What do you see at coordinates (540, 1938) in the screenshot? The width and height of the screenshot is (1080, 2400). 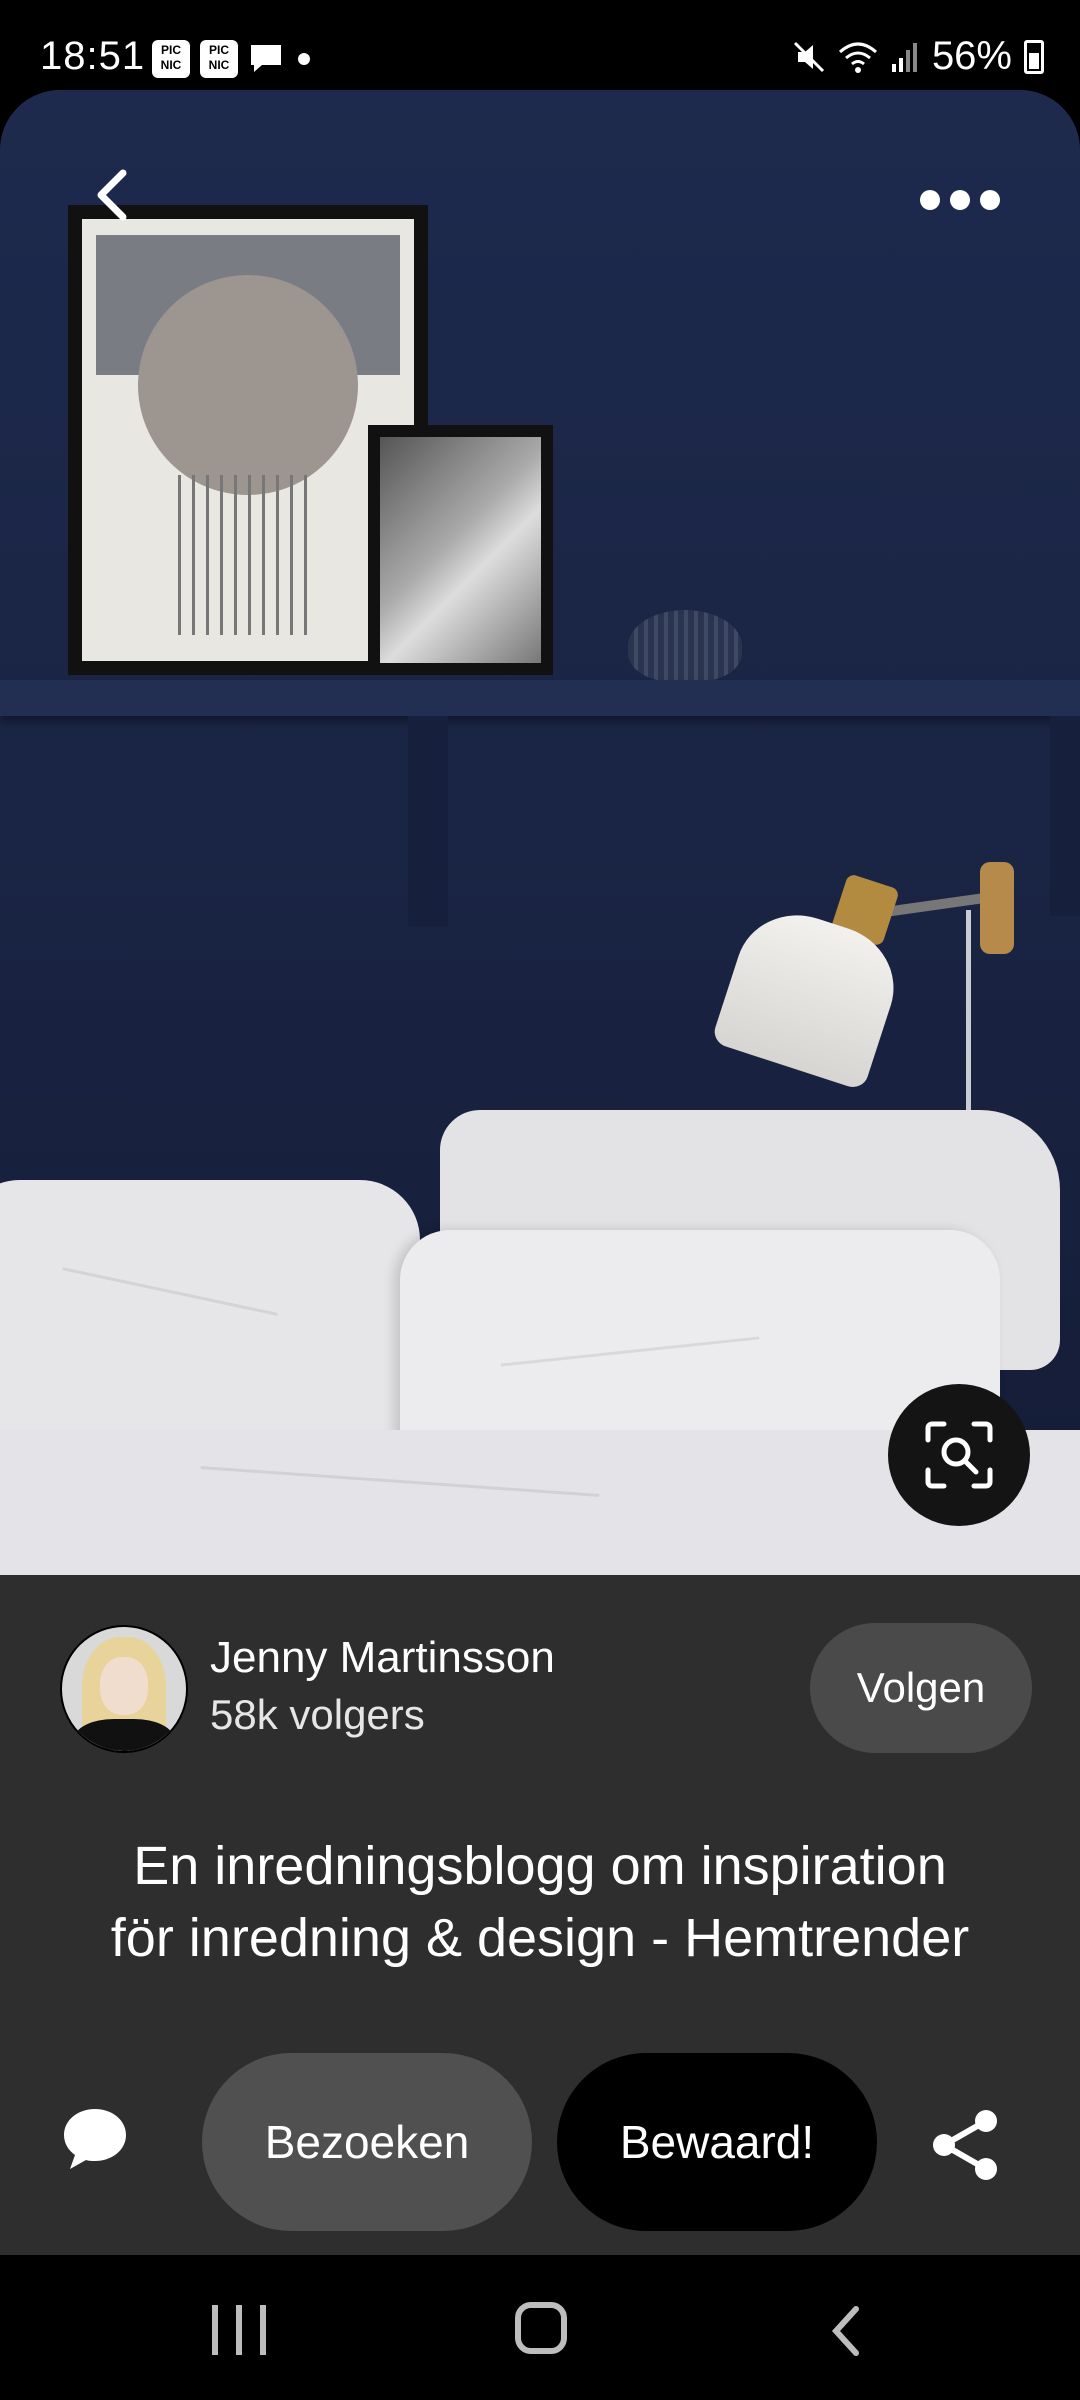 I see `pin-title-line: för inredning & design - Hemtrender` at bounding box center [540, 1938].